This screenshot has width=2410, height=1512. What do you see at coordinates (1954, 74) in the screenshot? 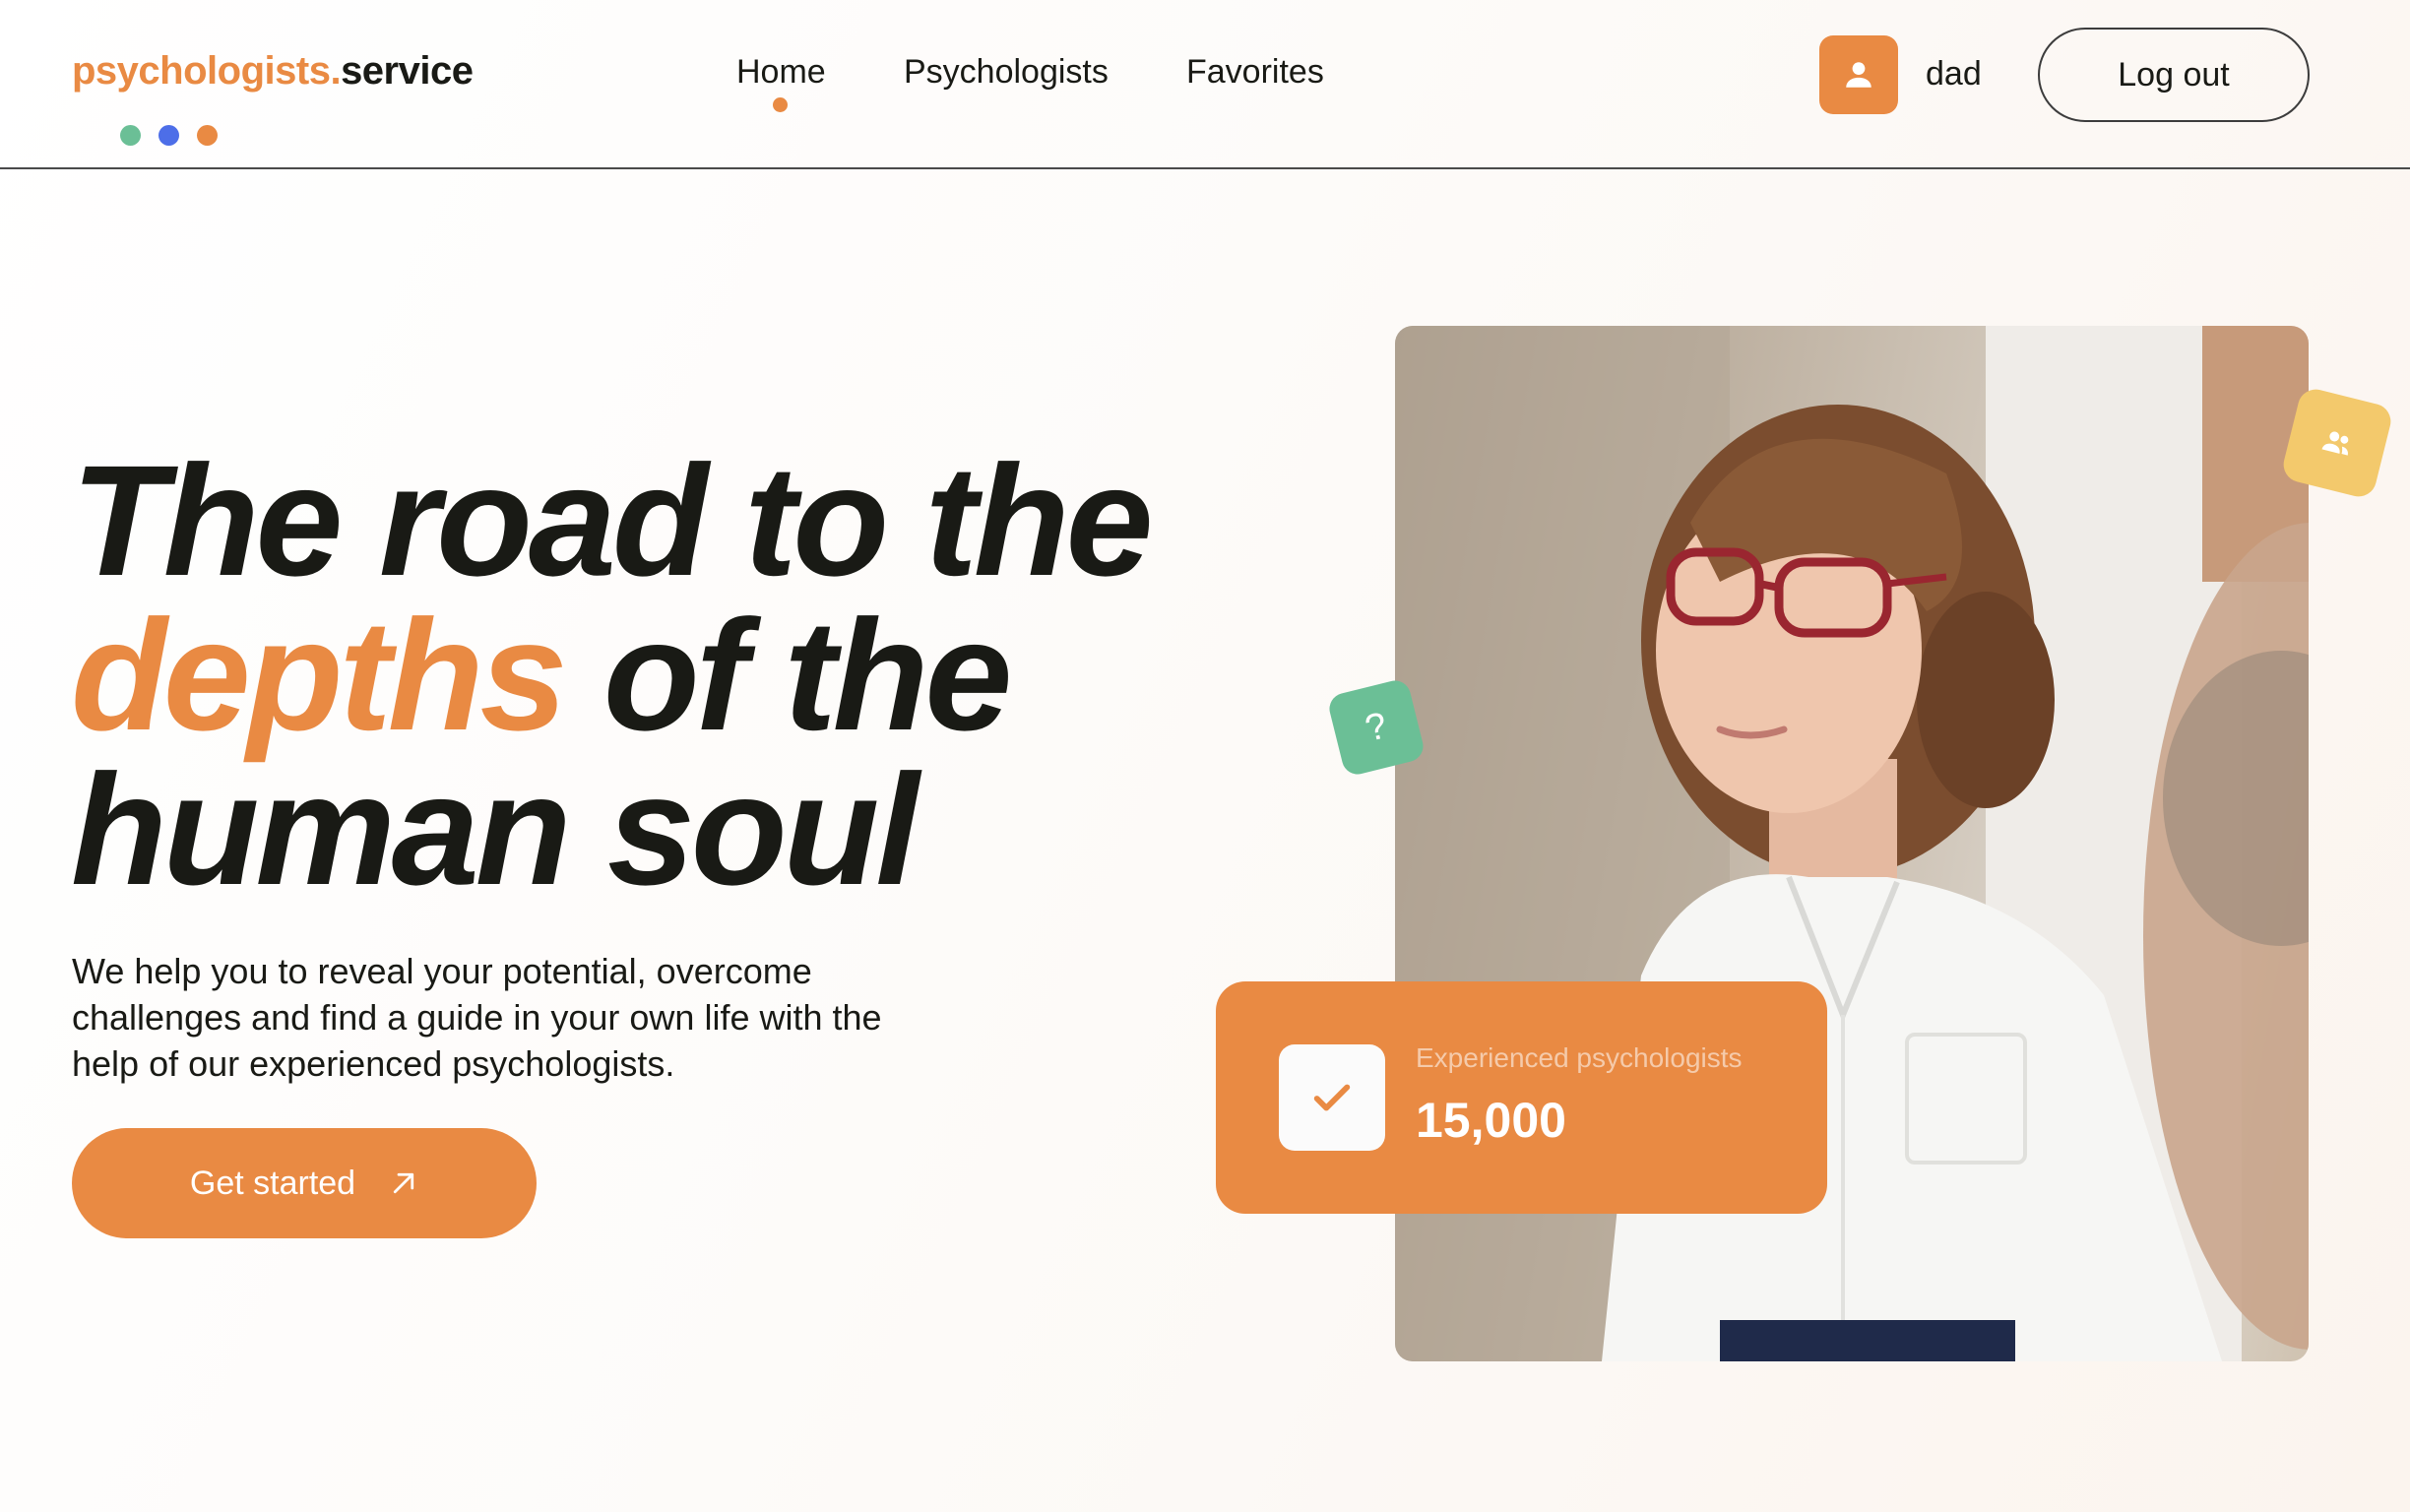
I see `user-name: dad` at bounding box center [1954, 74].